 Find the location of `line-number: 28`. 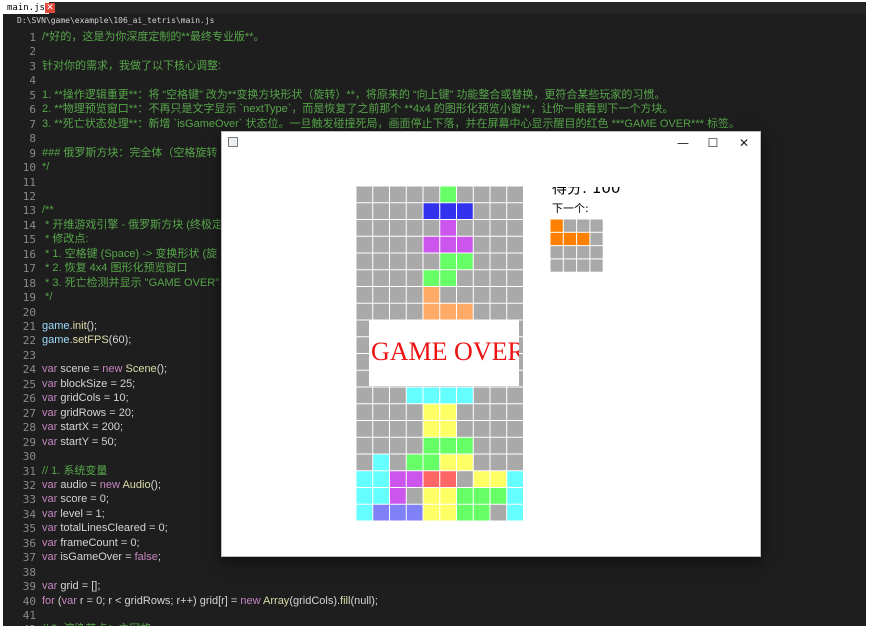

line-number: 28 is located at coordinates (29, 428).